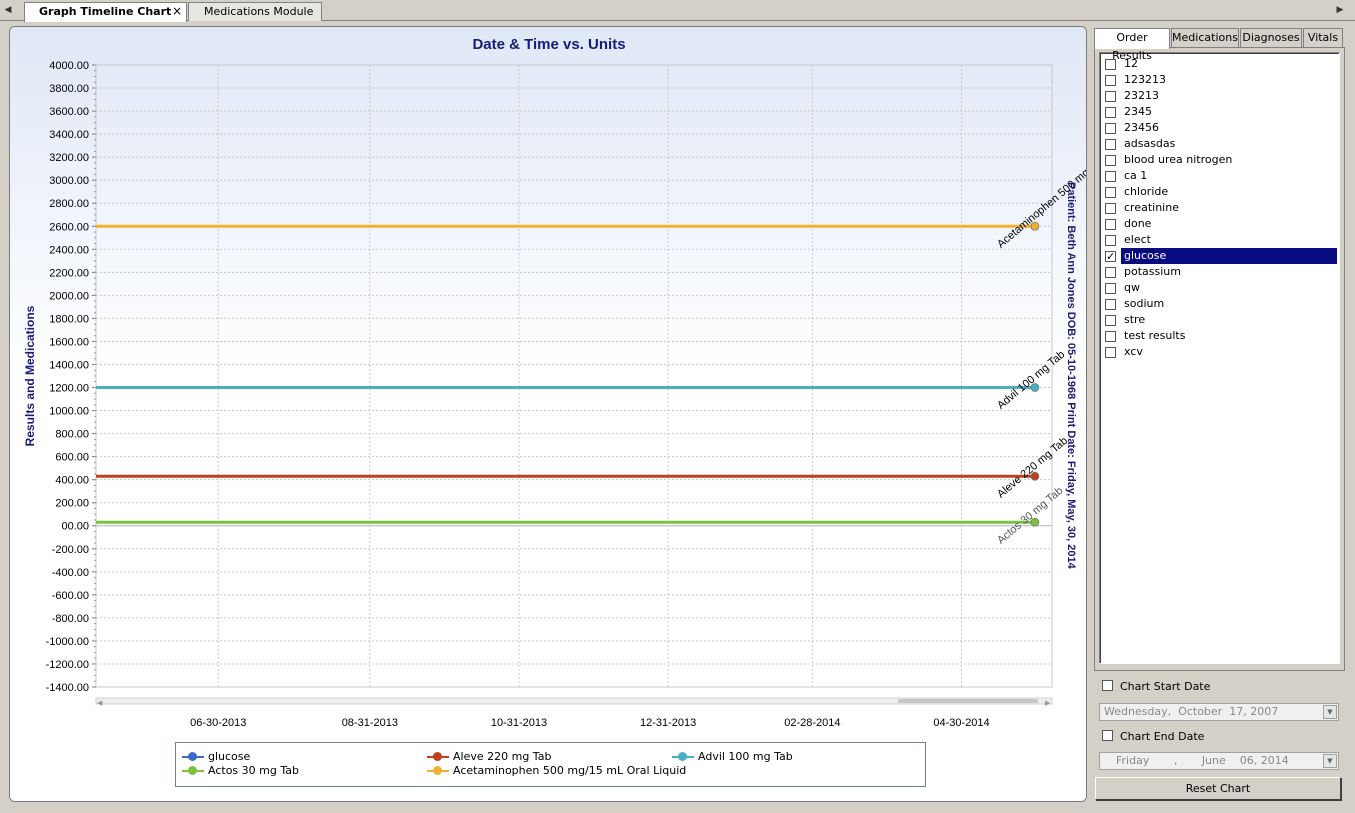 The image size is (1355, 813). I want to click on list-item: qw, so click(1219, 288).